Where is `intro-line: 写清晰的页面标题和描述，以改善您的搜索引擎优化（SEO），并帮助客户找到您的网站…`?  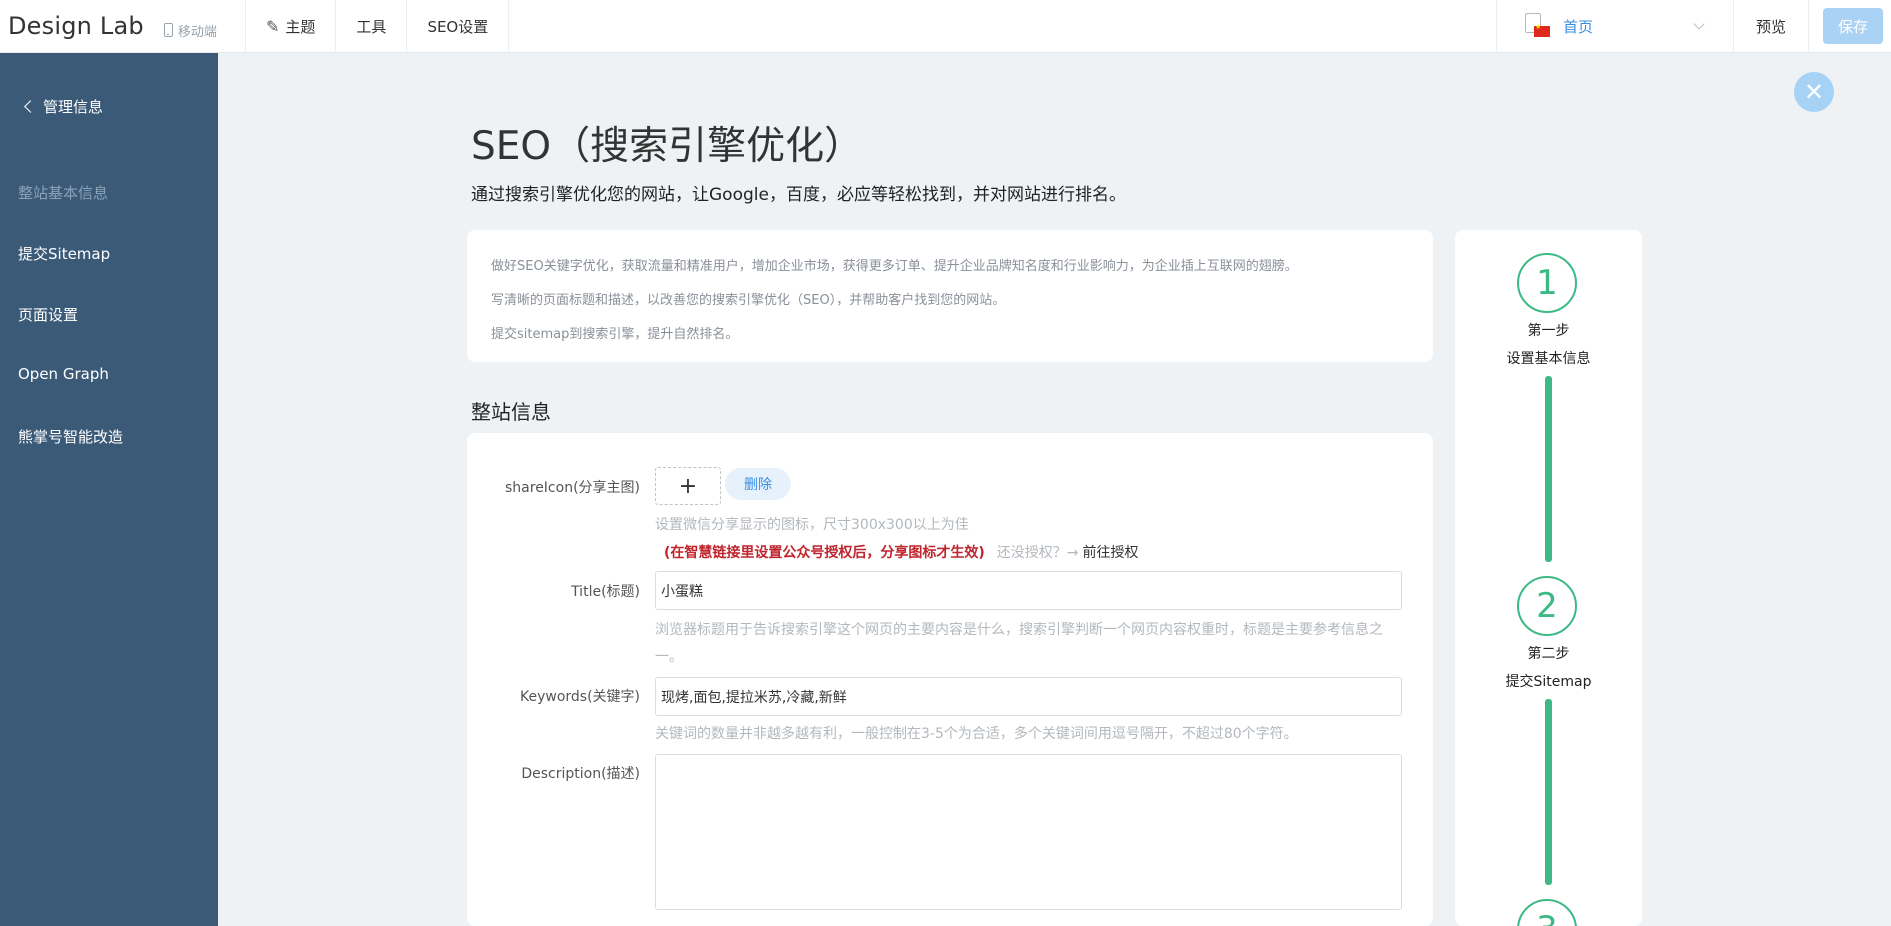 intro-line: 写清晰的页面标题和描述，以改善您的搜索引擎优化（SEO），并帮助客户找到您的网站… is located at coordinates (748, 300).